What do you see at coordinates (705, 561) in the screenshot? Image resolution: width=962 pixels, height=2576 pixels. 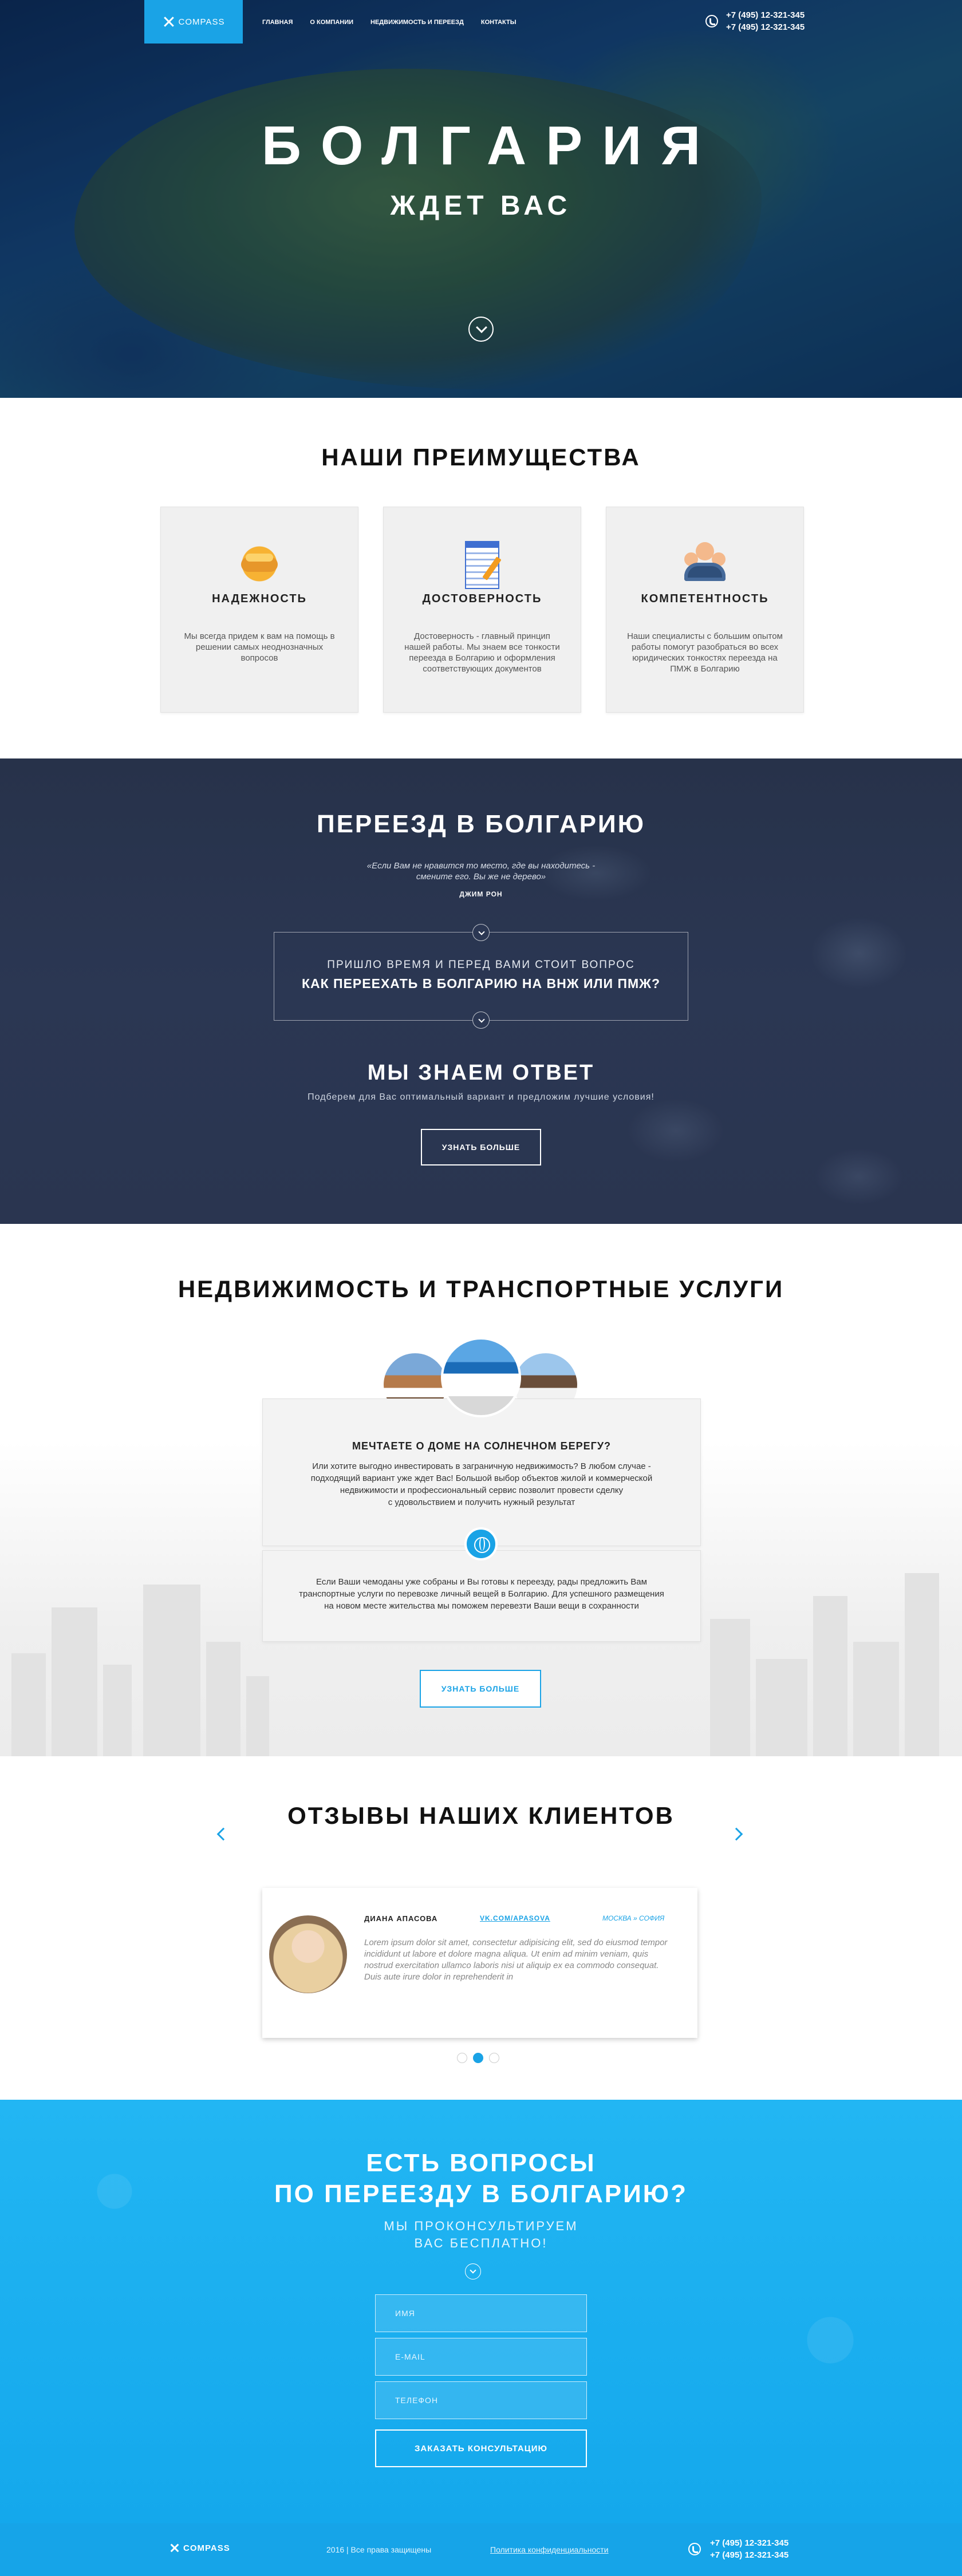 I see `team-icon` at bounding box center [705, 561].